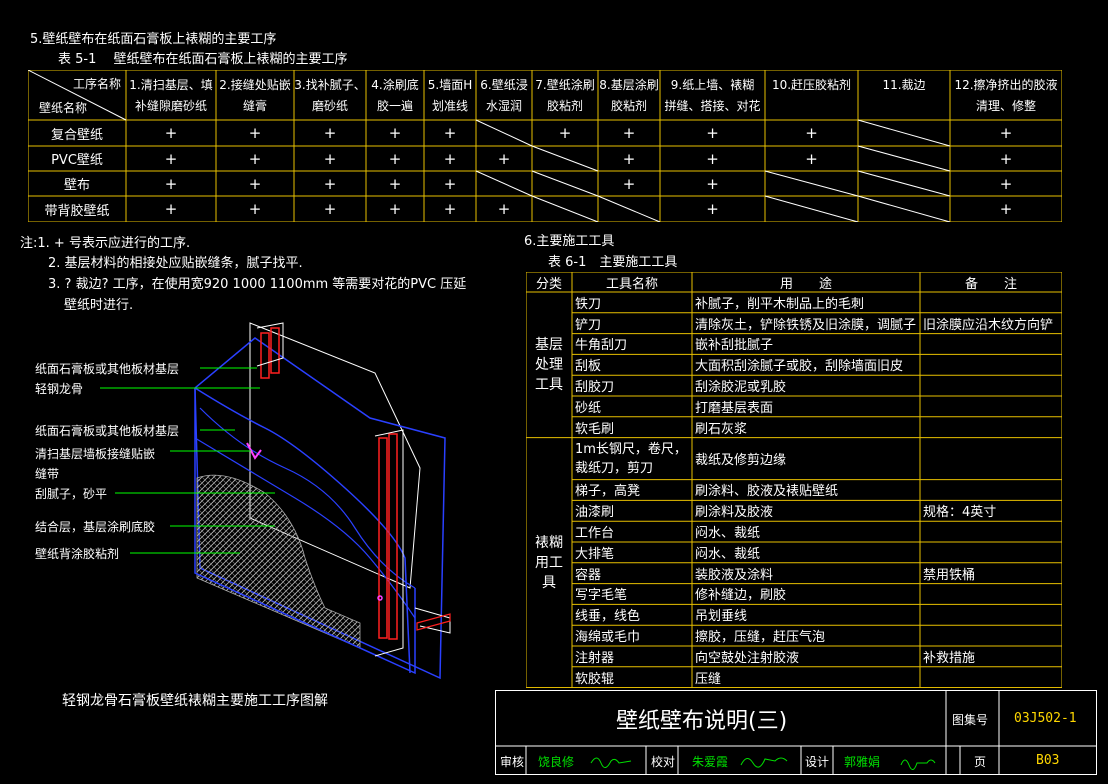 The image size is (1108, 784). Describe the element at coordinates (904, 84) in the screenshot. I see `process-col-header-11: 11.裁边` at that location.